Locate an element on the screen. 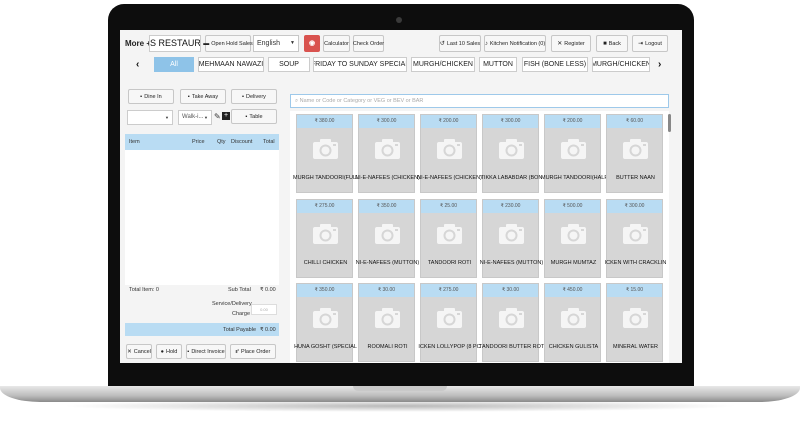 This screenshot has height=425, width=800. edit-customer-icon: ✎ is located at coordinates (217, 116).